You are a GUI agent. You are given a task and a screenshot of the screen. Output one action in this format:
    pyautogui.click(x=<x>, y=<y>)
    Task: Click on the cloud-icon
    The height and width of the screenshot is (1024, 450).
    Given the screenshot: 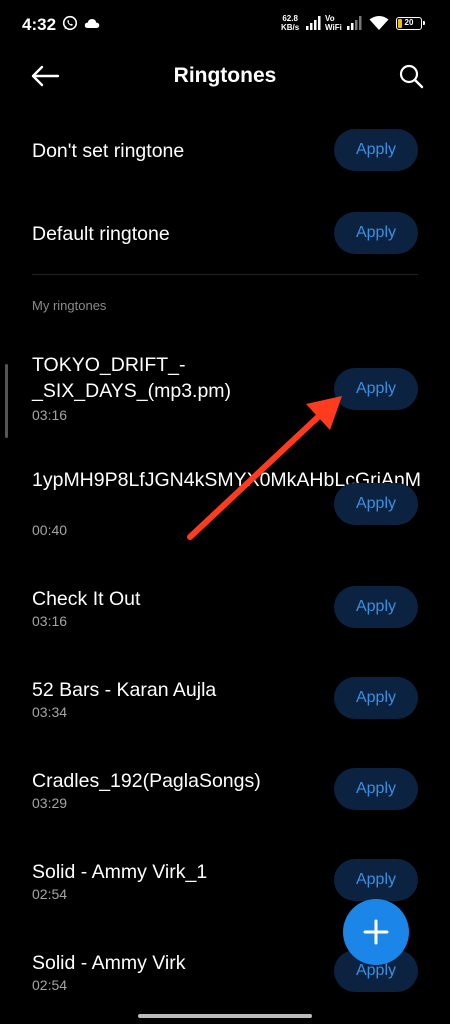 What is the action you would take?
    pyautogui.click(x=92, y=23)
    